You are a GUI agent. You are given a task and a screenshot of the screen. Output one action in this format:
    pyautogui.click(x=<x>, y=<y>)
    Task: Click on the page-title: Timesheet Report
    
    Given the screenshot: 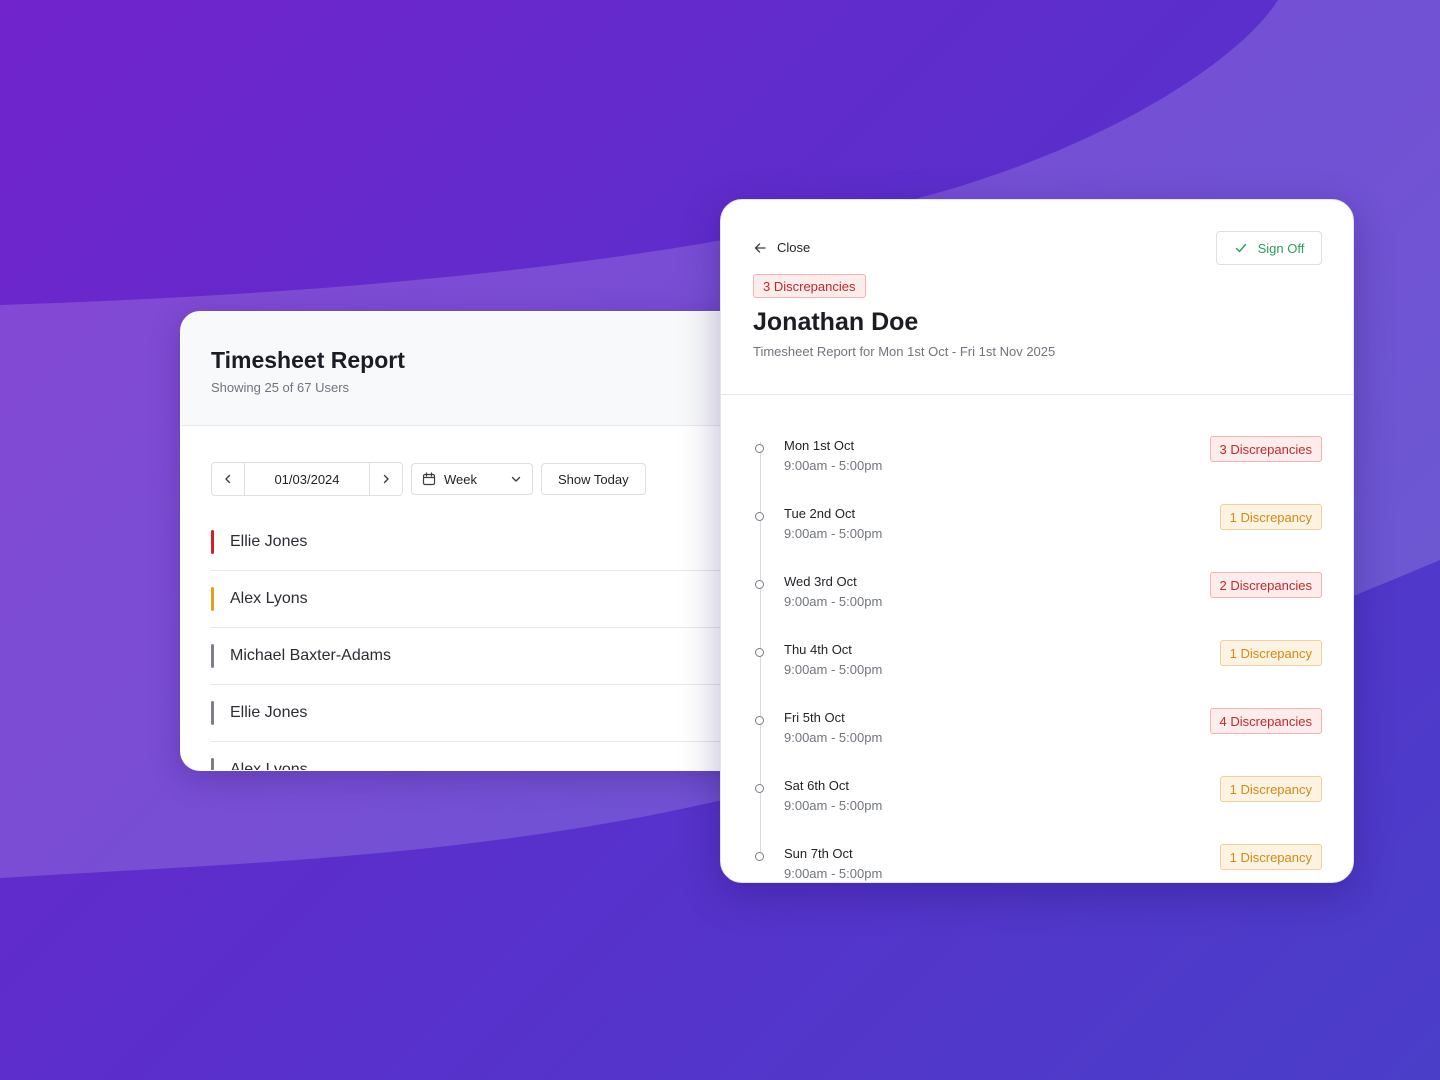 What is the action you would take?
    pyautogui.click(x=308, y=360)
    